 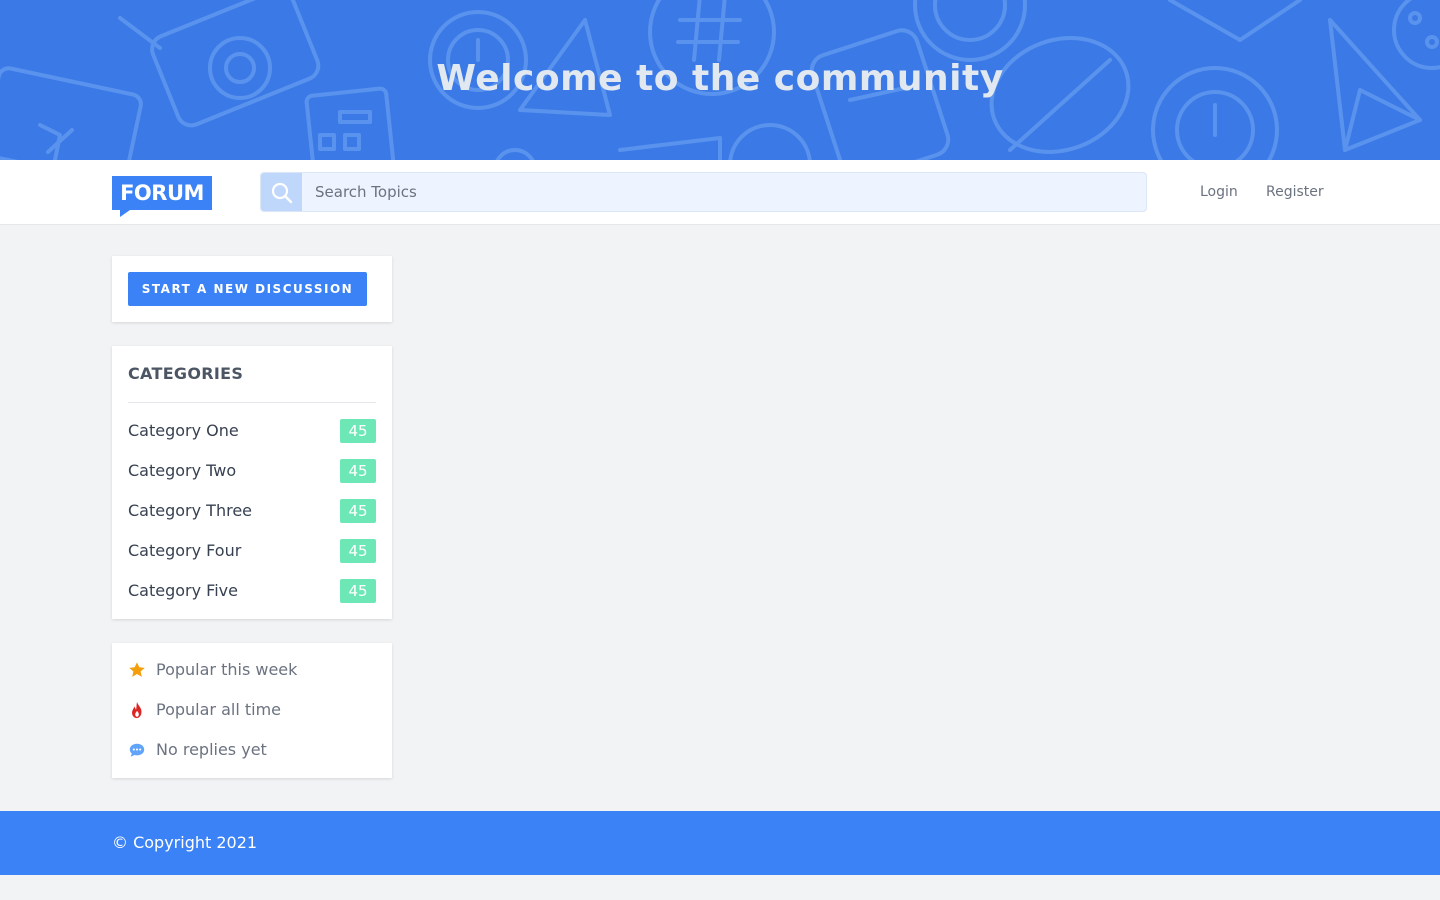 What do you see at coordinates (724, 192) in the screenshot?
I see `search-input` at bounding box center [724, 192].